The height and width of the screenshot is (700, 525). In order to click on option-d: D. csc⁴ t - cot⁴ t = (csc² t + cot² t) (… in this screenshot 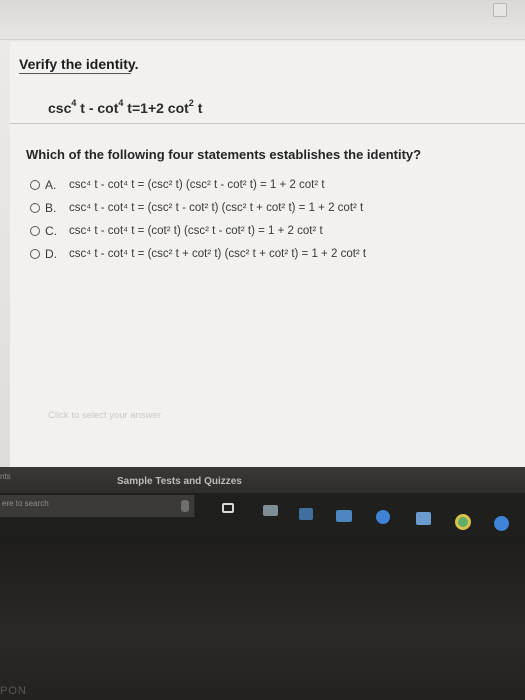, I will do `click(198, 254)`.